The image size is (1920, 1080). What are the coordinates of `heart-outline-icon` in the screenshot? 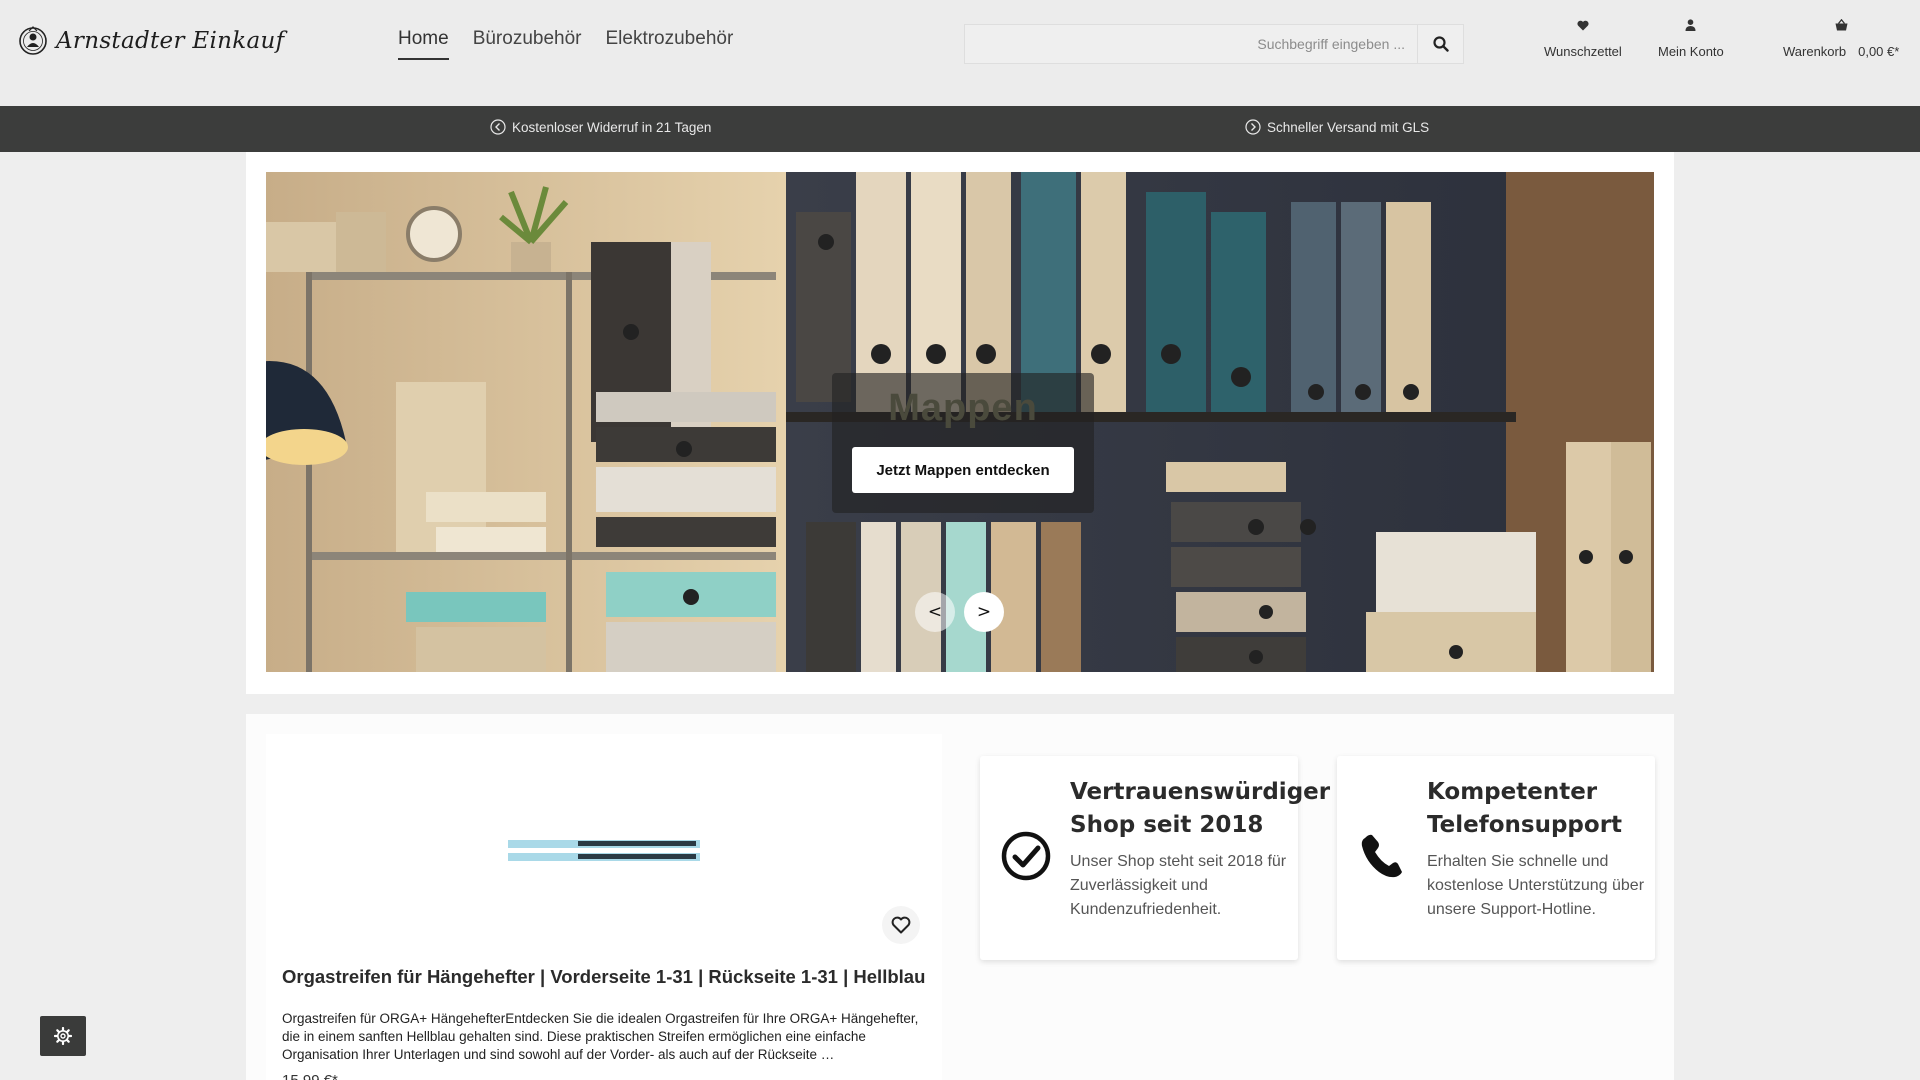 It's located at (901, 925).